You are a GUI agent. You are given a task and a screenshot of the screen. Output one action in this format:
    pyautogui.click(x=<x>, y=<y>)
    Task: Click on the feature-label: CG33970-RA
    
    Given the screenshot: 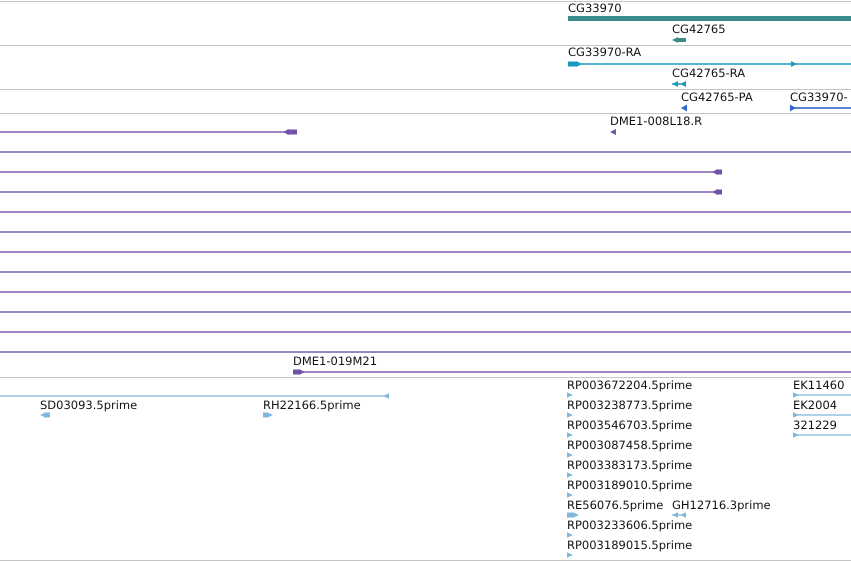 What is the action you would take?
    pyautogui.click(x=605, y=52)
    